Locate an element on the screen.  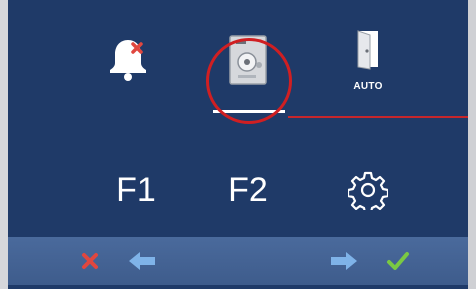
previous-button is located at coordinates (142, 261).